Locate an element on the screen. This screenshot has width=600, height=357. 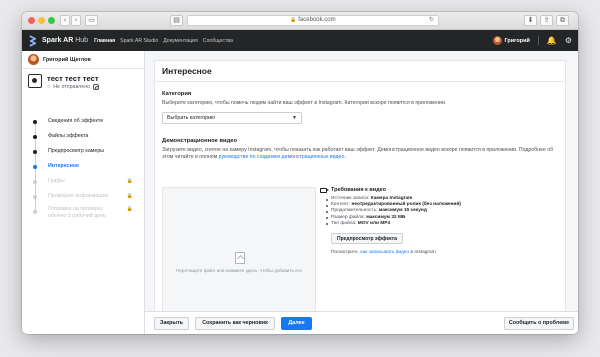
page-title: Интересное is located at coordinates (360, 71).